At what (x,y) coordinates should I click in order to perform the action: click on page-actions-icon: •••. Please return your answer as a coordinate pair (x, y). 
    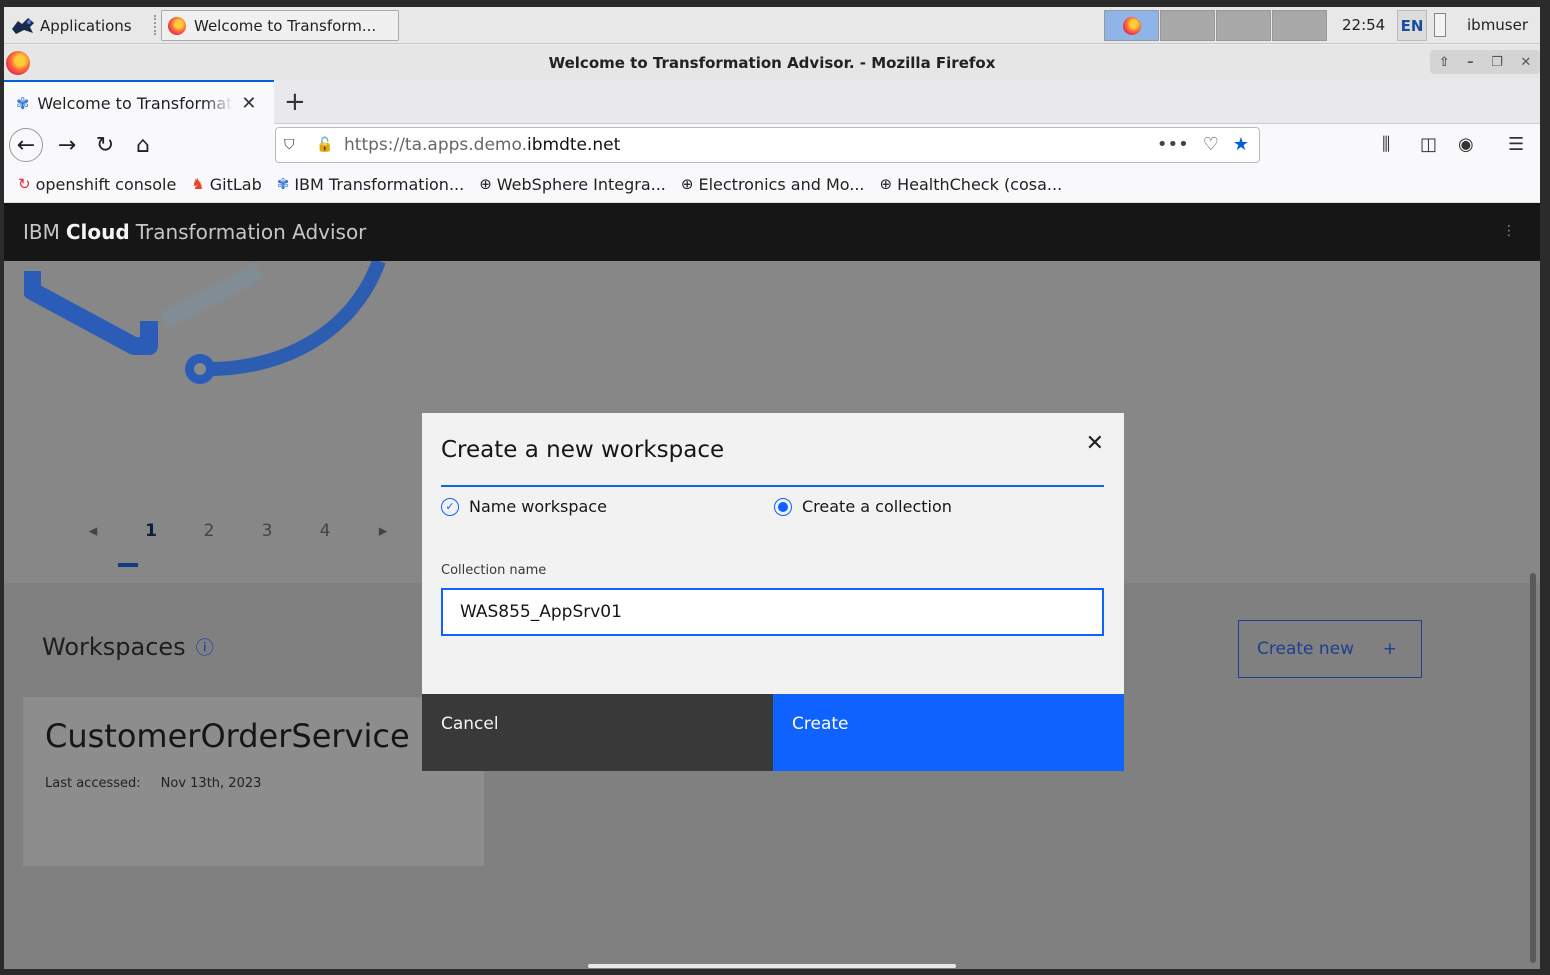
    Looking at the image, I should click on (1173, 144).